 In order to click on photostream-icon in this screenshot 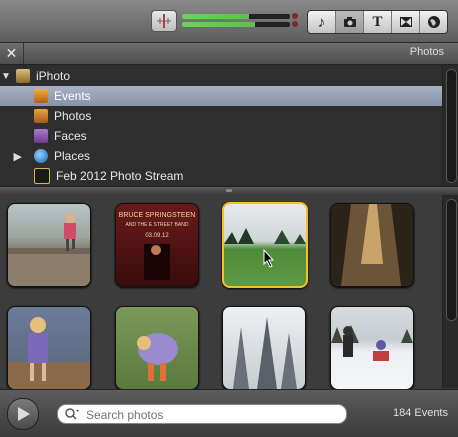, I will do `click(42, 176)`.